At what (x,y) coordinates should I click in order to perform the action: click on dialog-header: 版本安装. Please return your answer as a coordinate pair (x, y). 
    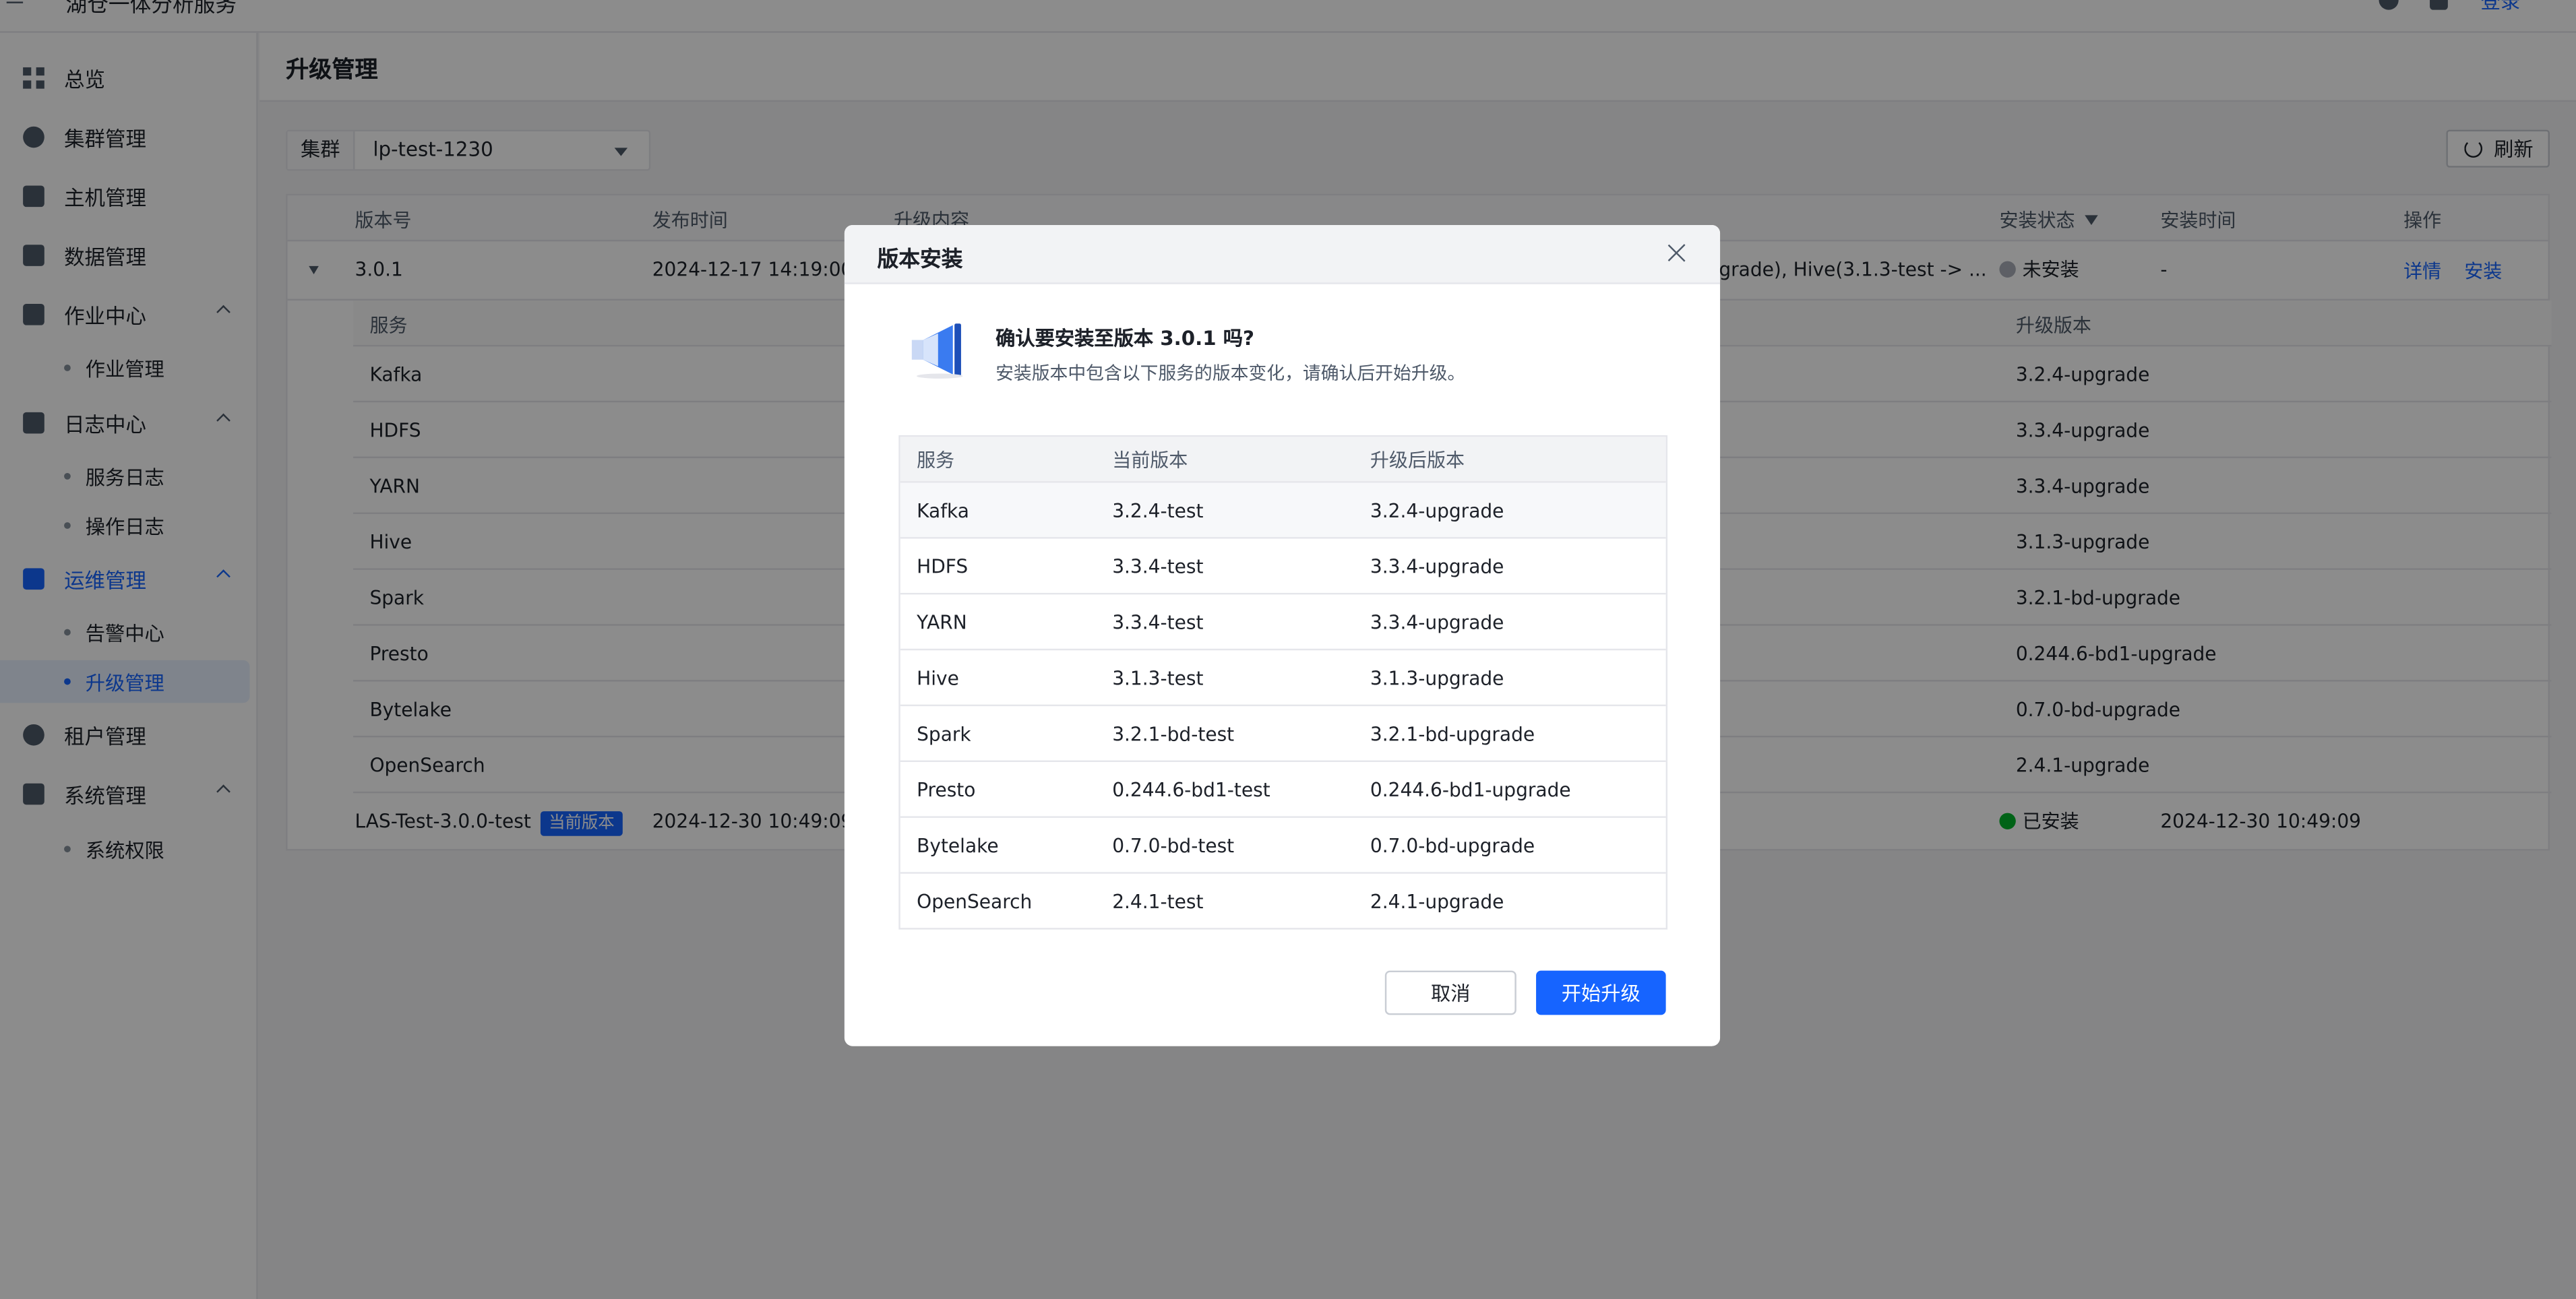
    Looking at the image, I should click on (1282, 254).